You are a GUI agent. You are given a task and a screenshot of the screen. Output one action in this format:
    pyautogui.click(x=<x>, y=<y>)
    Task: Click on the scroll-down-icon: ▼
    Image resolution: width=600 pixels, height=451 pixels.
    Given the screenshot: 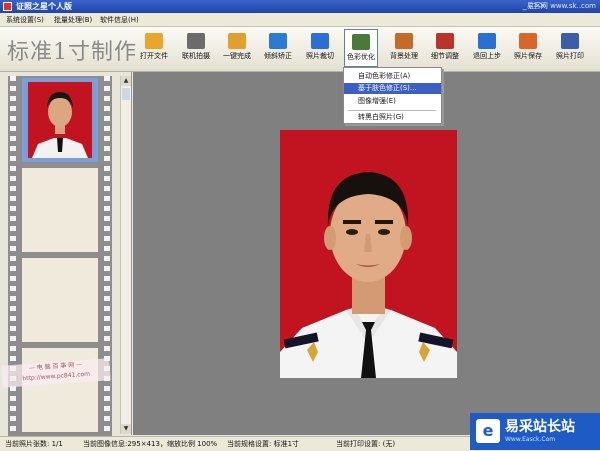 What is the action you would take?
    pyautogui.click(x=126, y=429)
    